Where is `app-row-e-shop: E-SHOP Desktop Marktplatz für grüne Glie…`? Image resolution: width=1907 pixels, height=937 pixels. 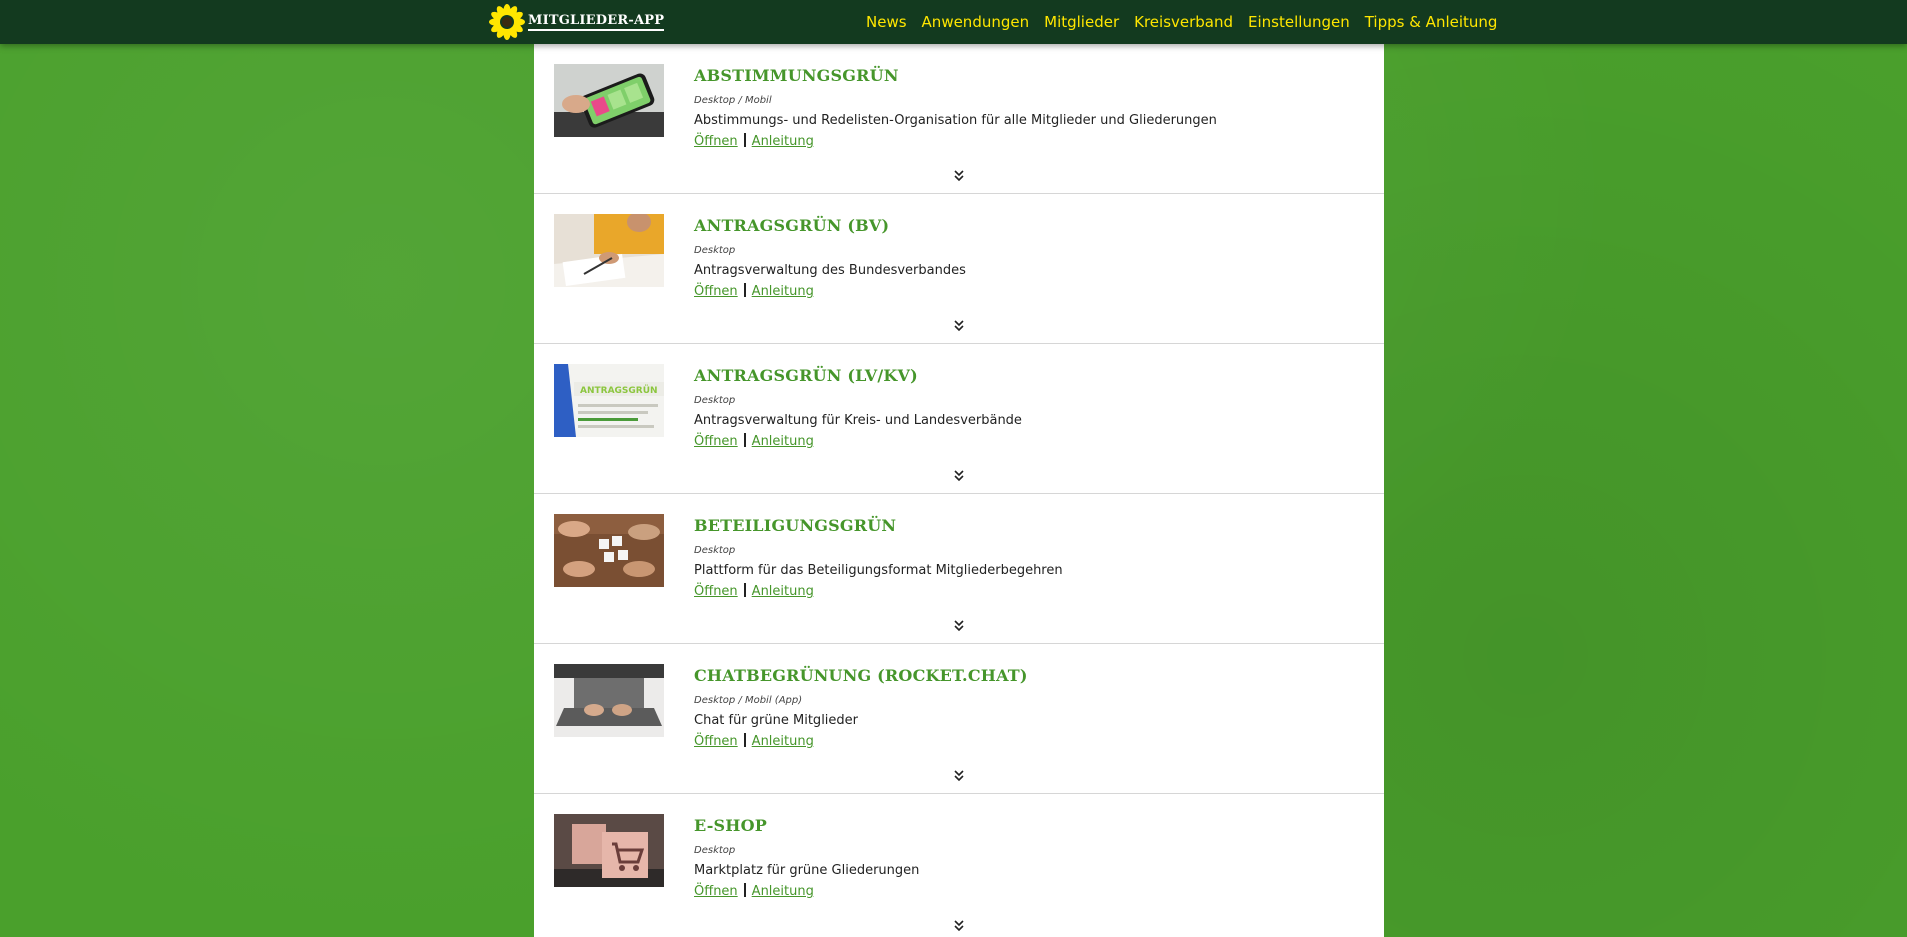 app-row-e-shop: E-SHOP Desktop Marktplatz für grüne Glie… is located at coordinates (959, 865).